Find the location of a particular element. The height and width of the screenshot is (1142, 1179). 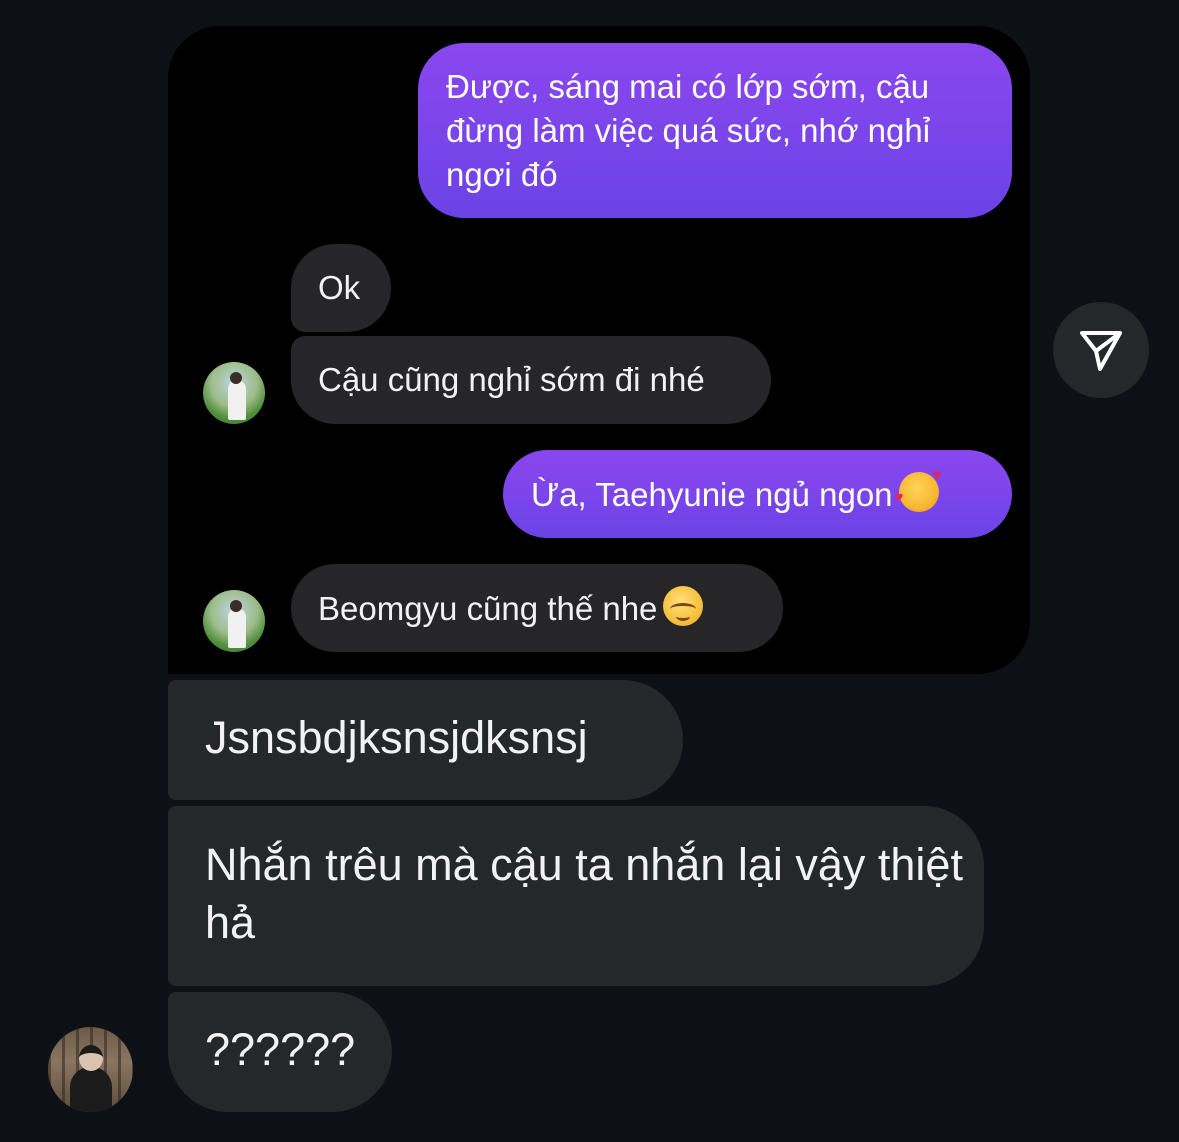

shared-sent-message-2: Ừa, Taehyunie ngủ ngon is located at coordinates (757, 494).